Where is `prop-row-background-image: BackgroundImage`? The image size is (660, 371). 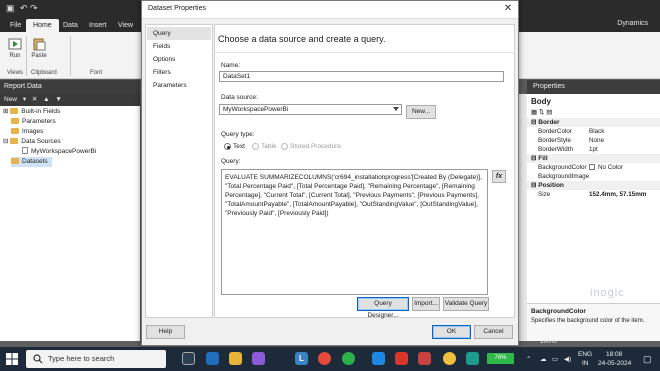
prop-row-background-image: BackgroundImage is located at coordinates (593, 176).